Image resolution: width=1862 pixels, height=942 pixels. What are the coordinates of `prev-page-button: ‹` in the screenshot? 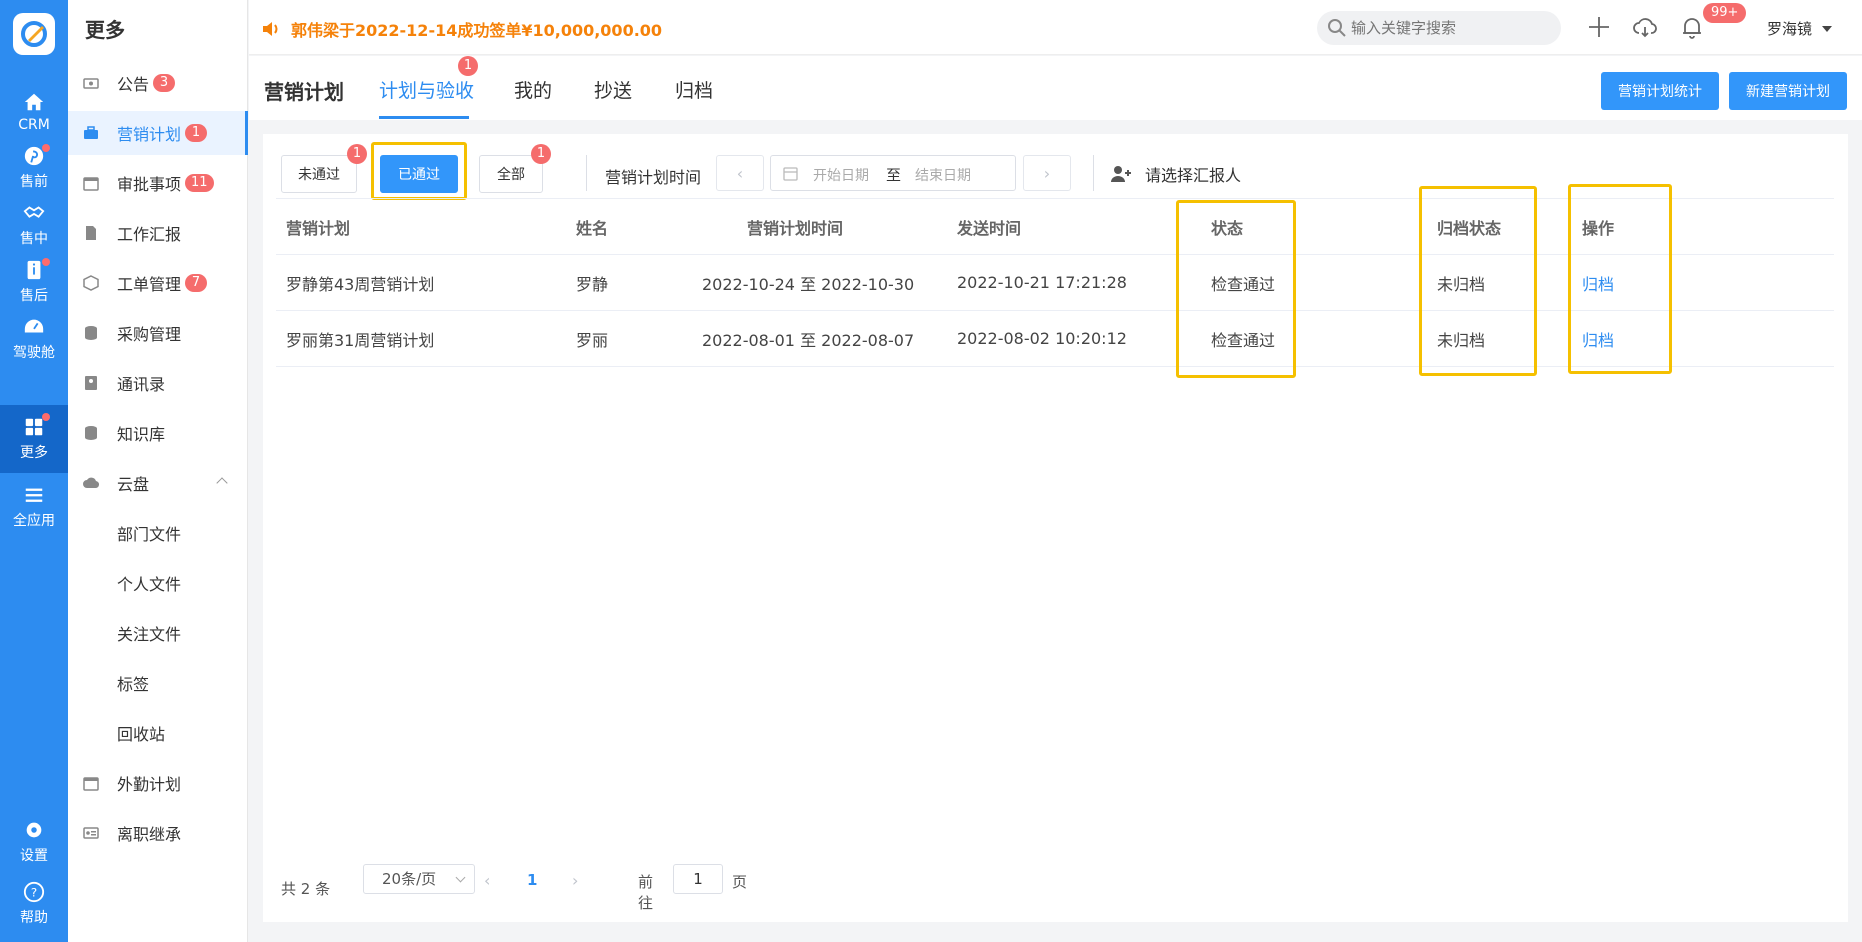 It's located at (487, 880).